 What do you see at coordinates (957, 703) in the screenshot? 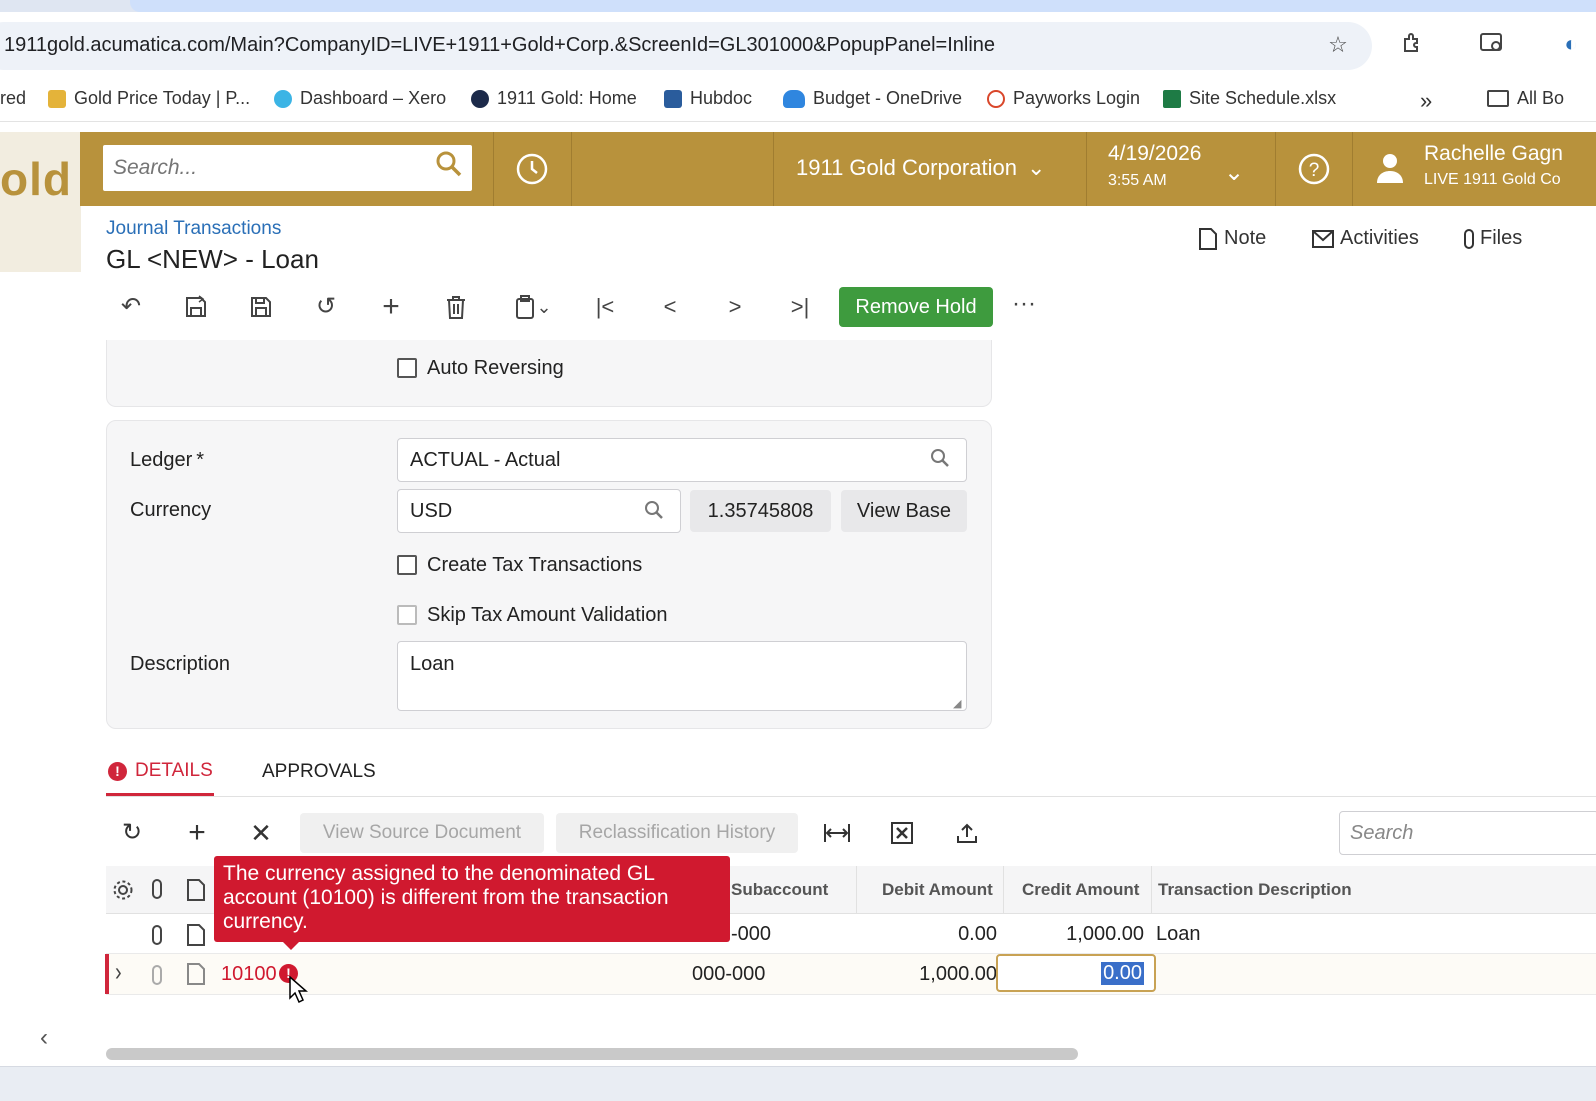
I see `resize-handle-icon: ◢` at bounding box center [957, 703].